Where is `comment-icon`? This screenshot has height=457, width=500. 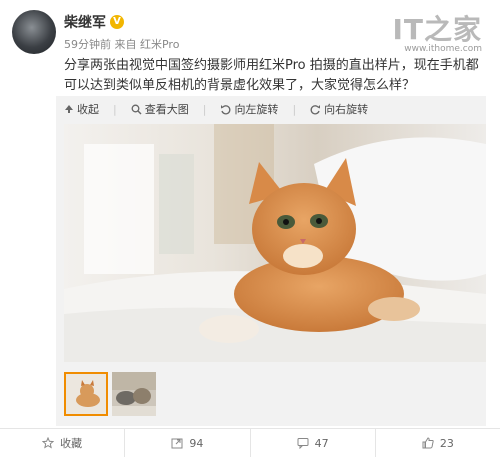 comment-icon is located at coordinates (303, 443).